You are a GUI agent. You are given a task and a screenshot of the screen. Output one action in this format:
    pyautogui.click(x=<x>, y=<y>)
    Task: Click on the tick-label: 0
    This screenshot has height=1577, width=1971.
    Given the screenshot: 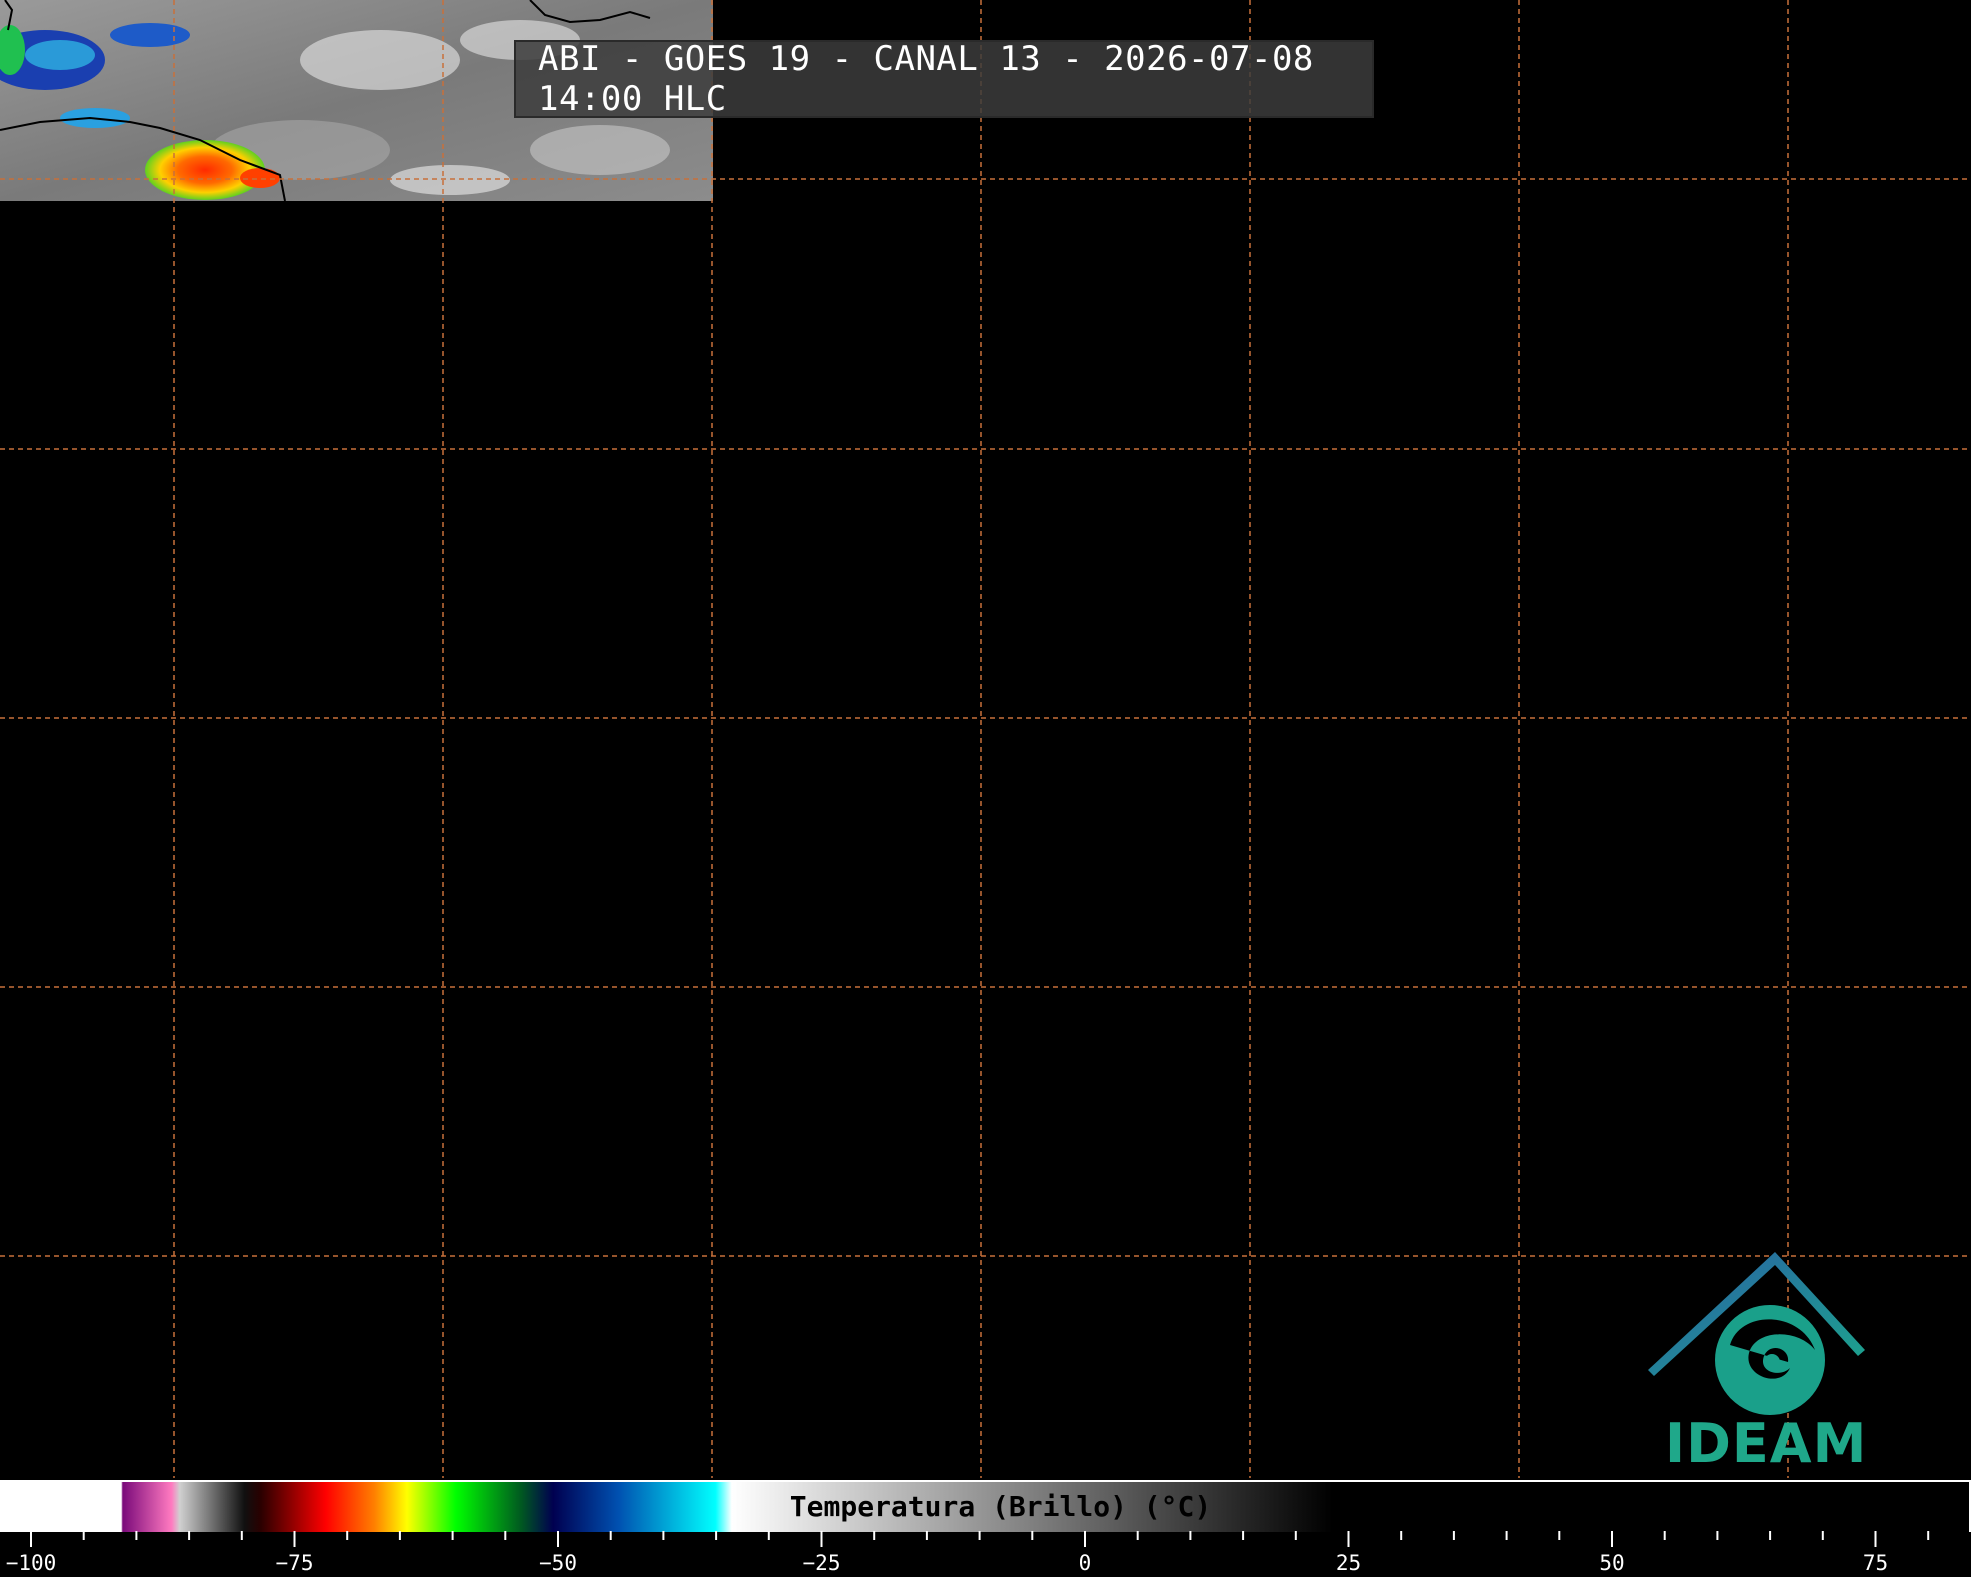 What is the action you would take?
    pyautogui.click(x=1085, y=1563)
    